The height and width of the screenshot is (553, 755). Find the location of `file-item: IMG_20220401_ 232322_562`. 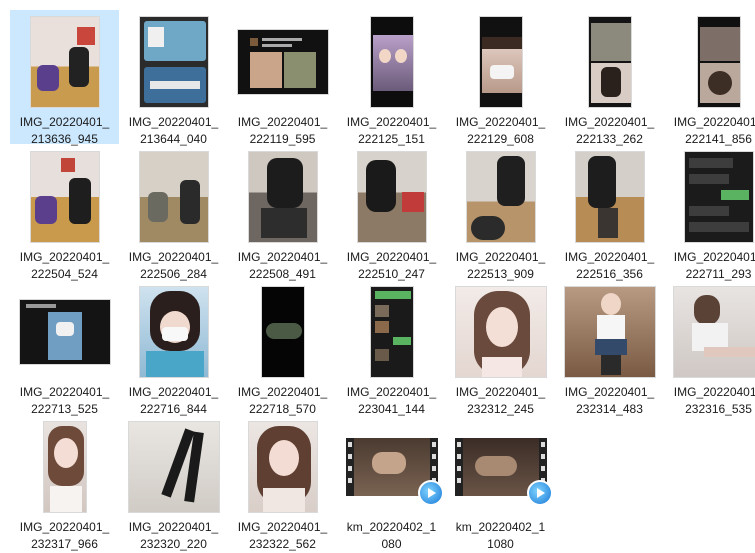

file-item: IMG_20220401_ 232322_562 is located at coordinates (282, 483).